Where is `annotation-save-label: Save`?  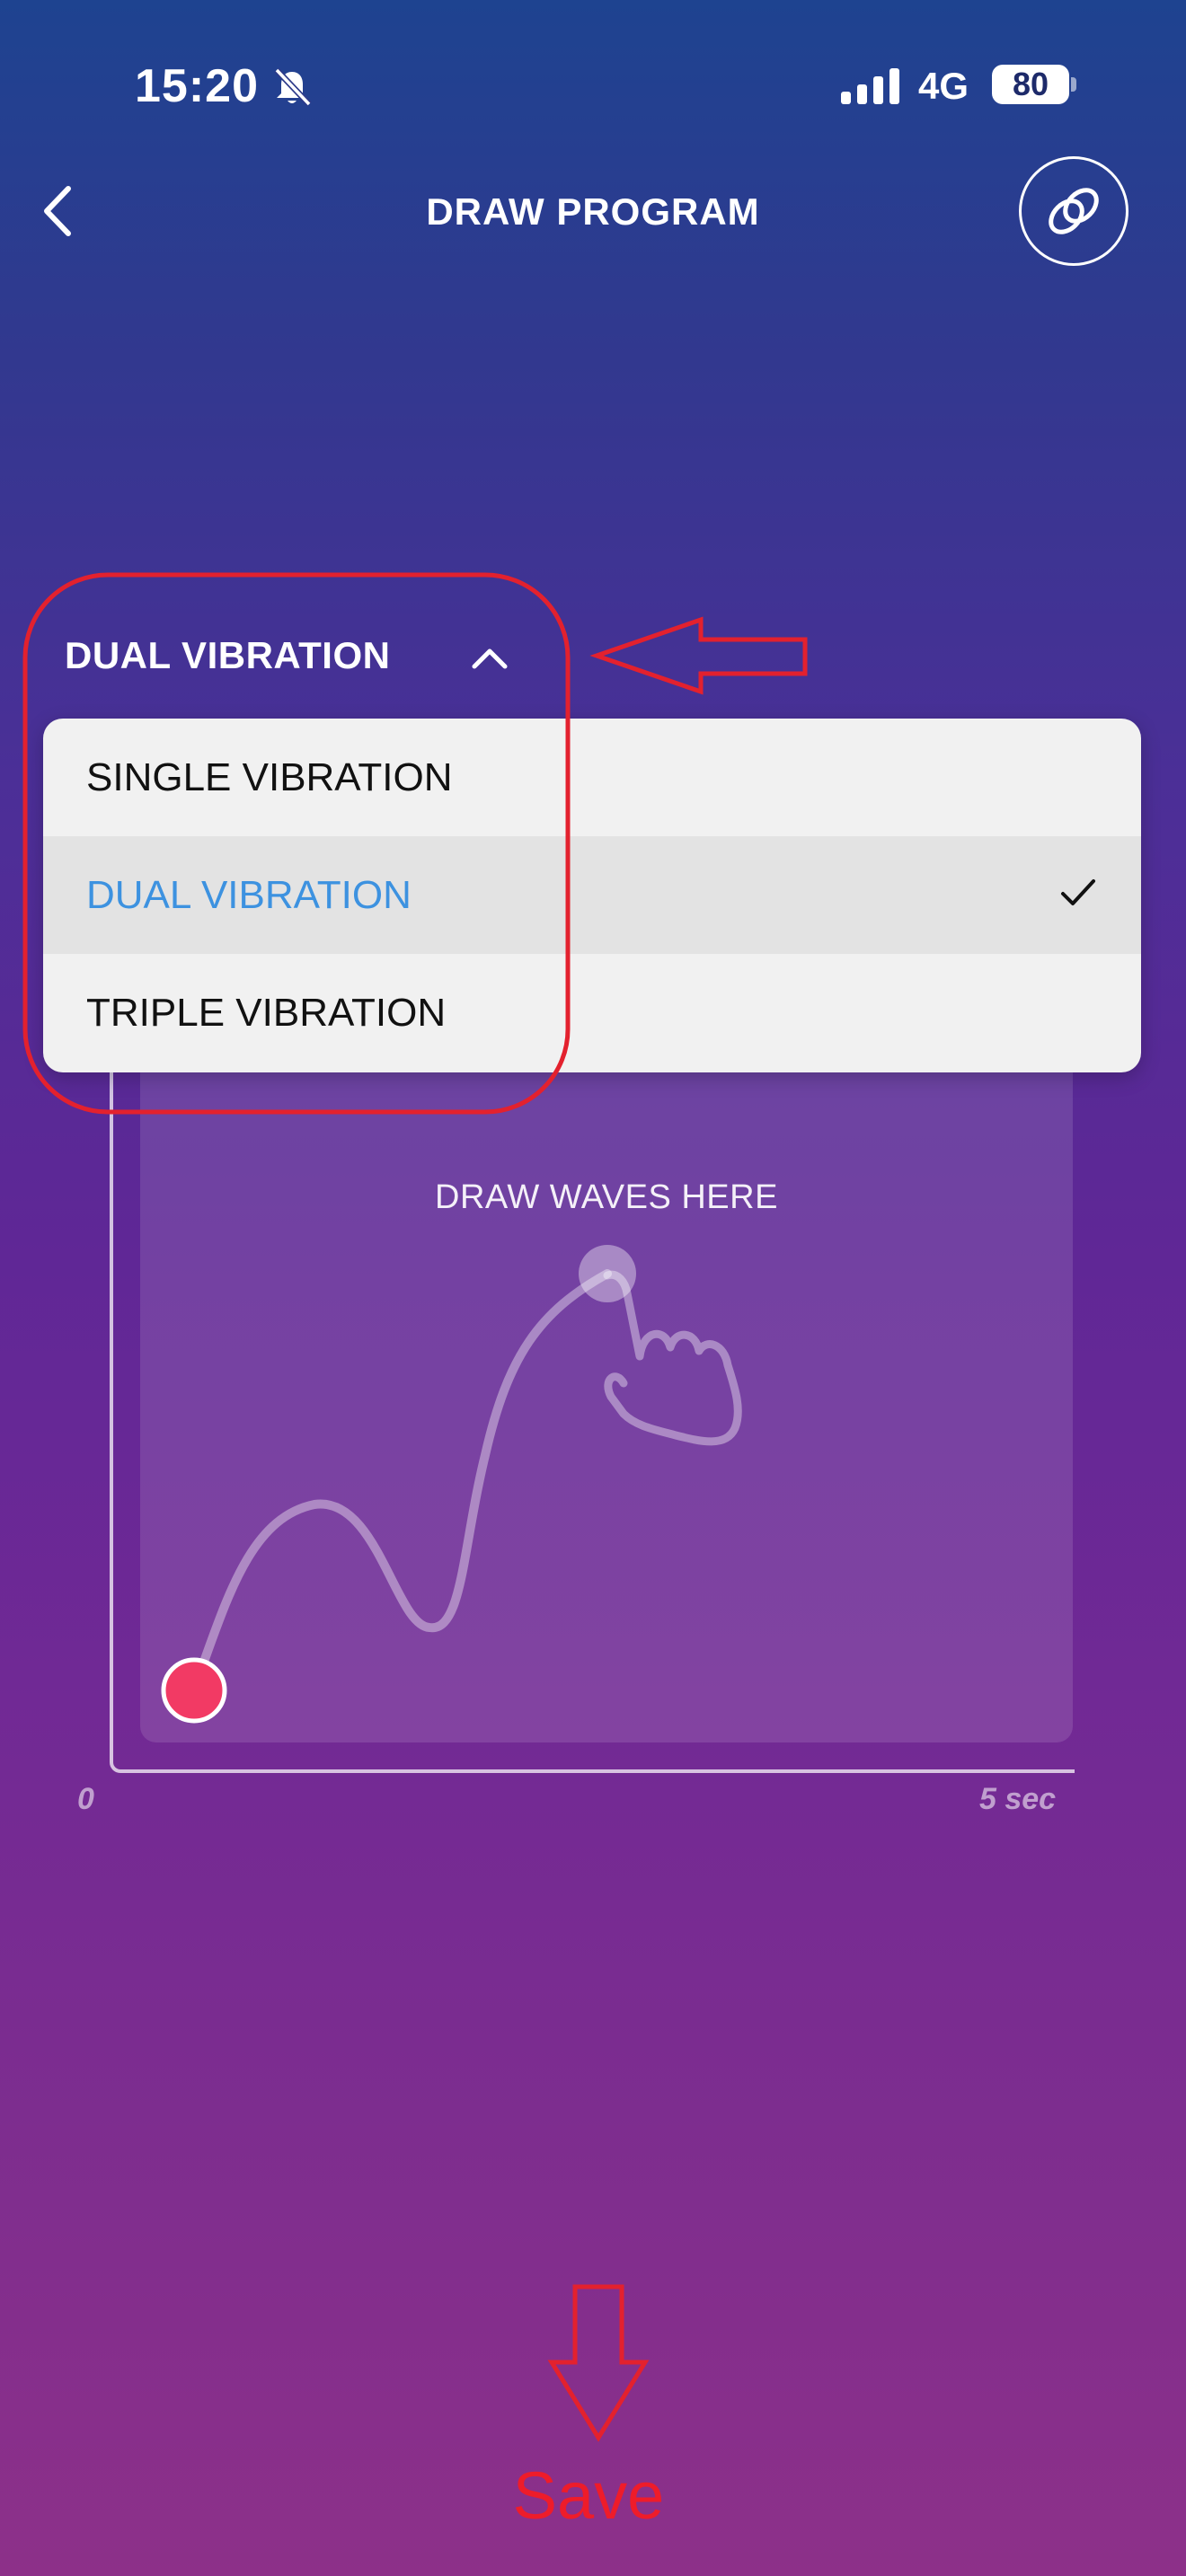 annotation-save-label: Save is located at coordinates (588, 2495).